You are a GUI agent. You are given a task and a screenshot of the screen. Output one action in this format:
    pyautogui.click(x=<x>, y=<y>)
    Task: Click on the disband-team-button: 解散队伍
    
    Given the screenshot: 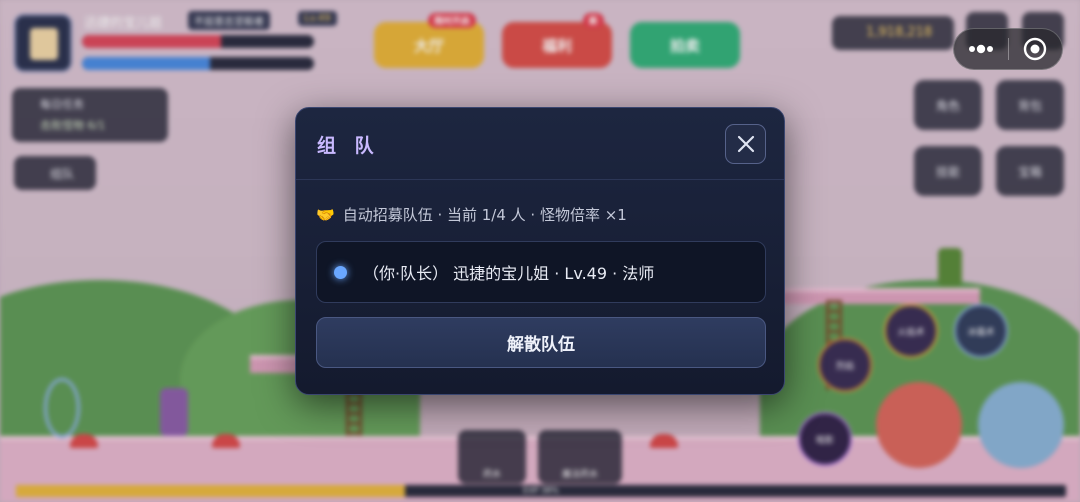 What is the action you would take?
    pyautogui.click(x=541, y=342)
    